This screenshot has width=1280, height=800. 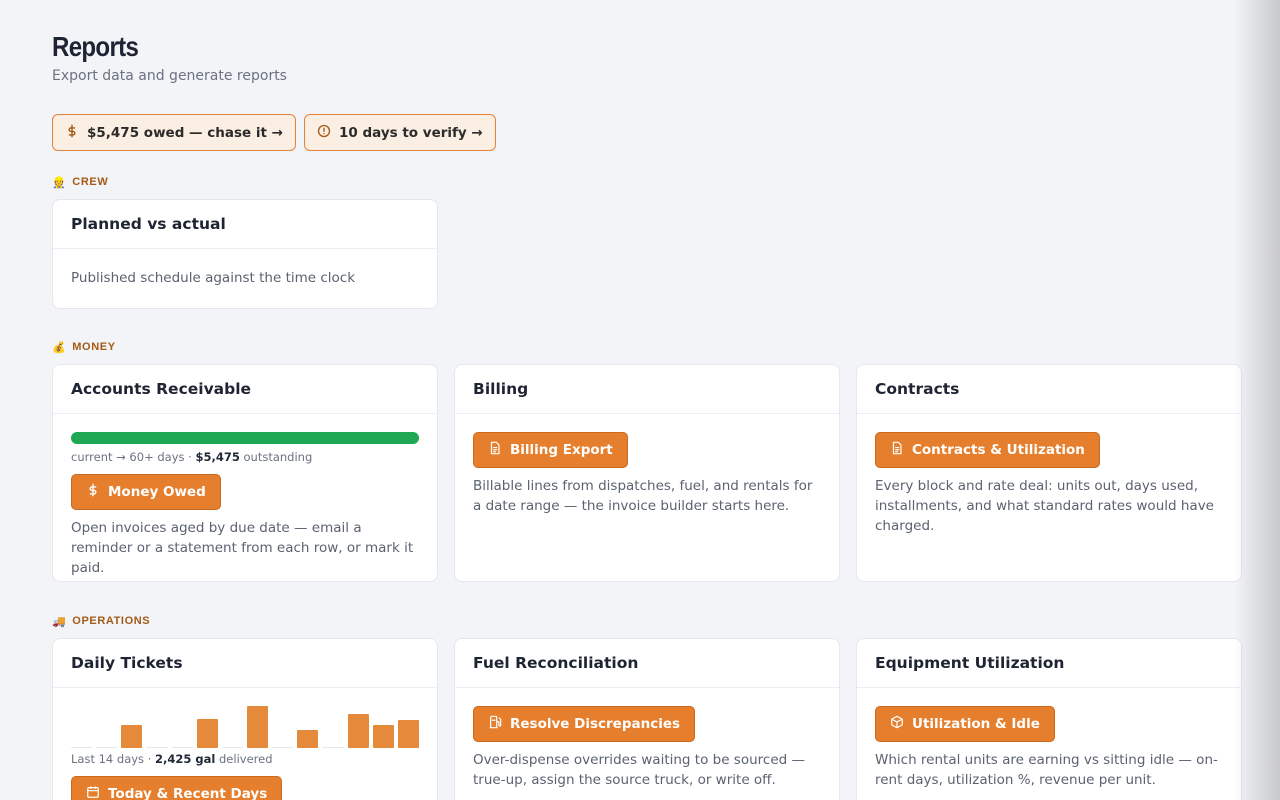 I want to click on box-icon, so click(x=897, y=724).